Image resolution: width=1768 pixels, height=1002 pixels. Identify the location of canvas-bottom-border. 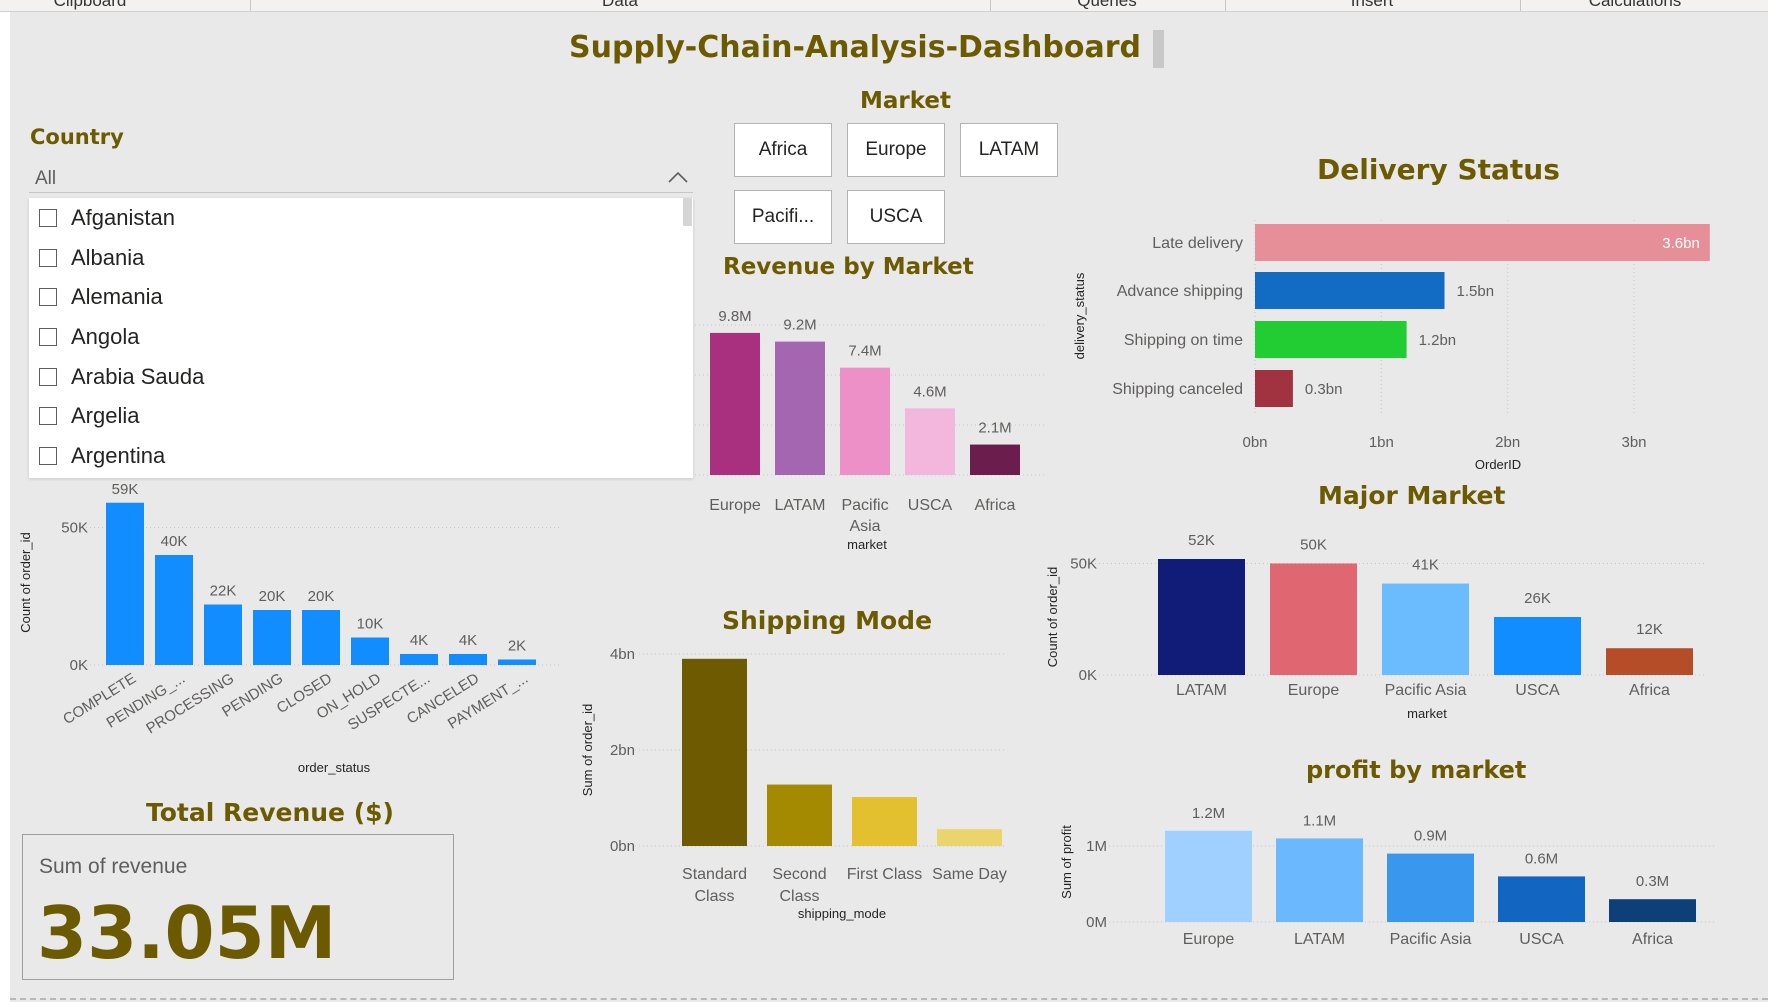
(889, 999).